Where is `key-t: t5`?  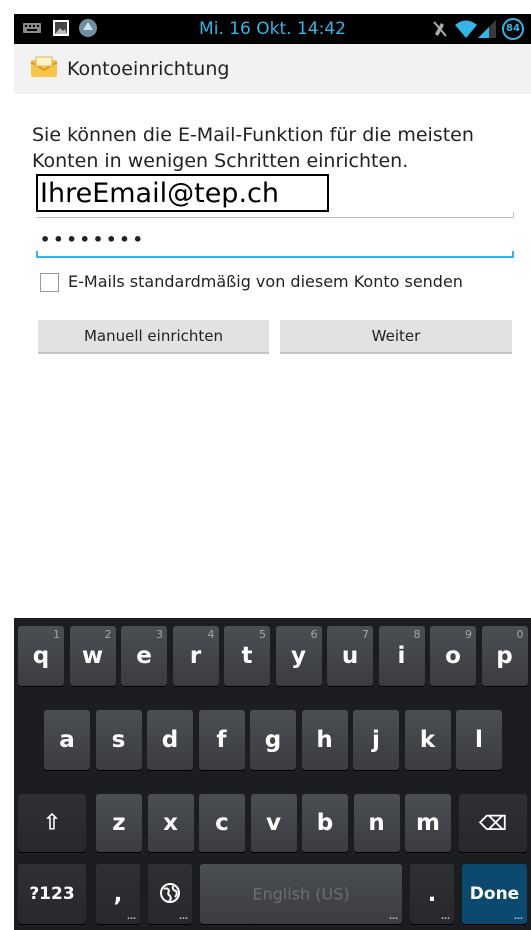
key-t: t5 is located at coordinates (247, 656).